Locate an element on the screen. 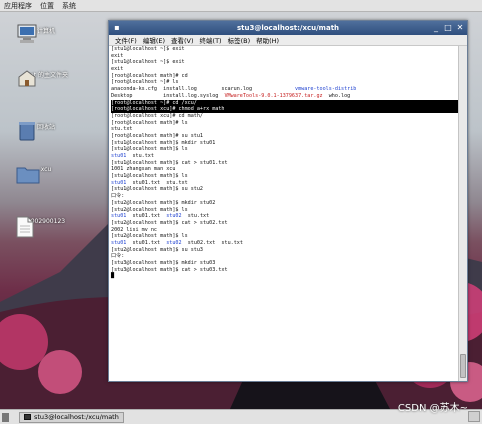  terminal-line: [root@localhost math]# su stu1 is located at coordinates (284, 136).